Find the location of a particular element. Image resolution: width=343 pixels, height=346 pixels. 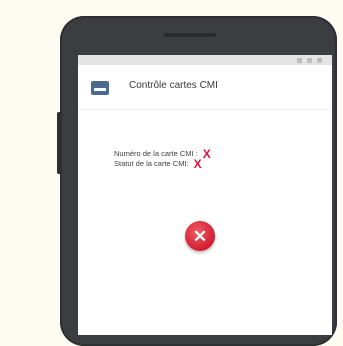

card-number-invalid-icon: X is located at coordinates (206, 154).